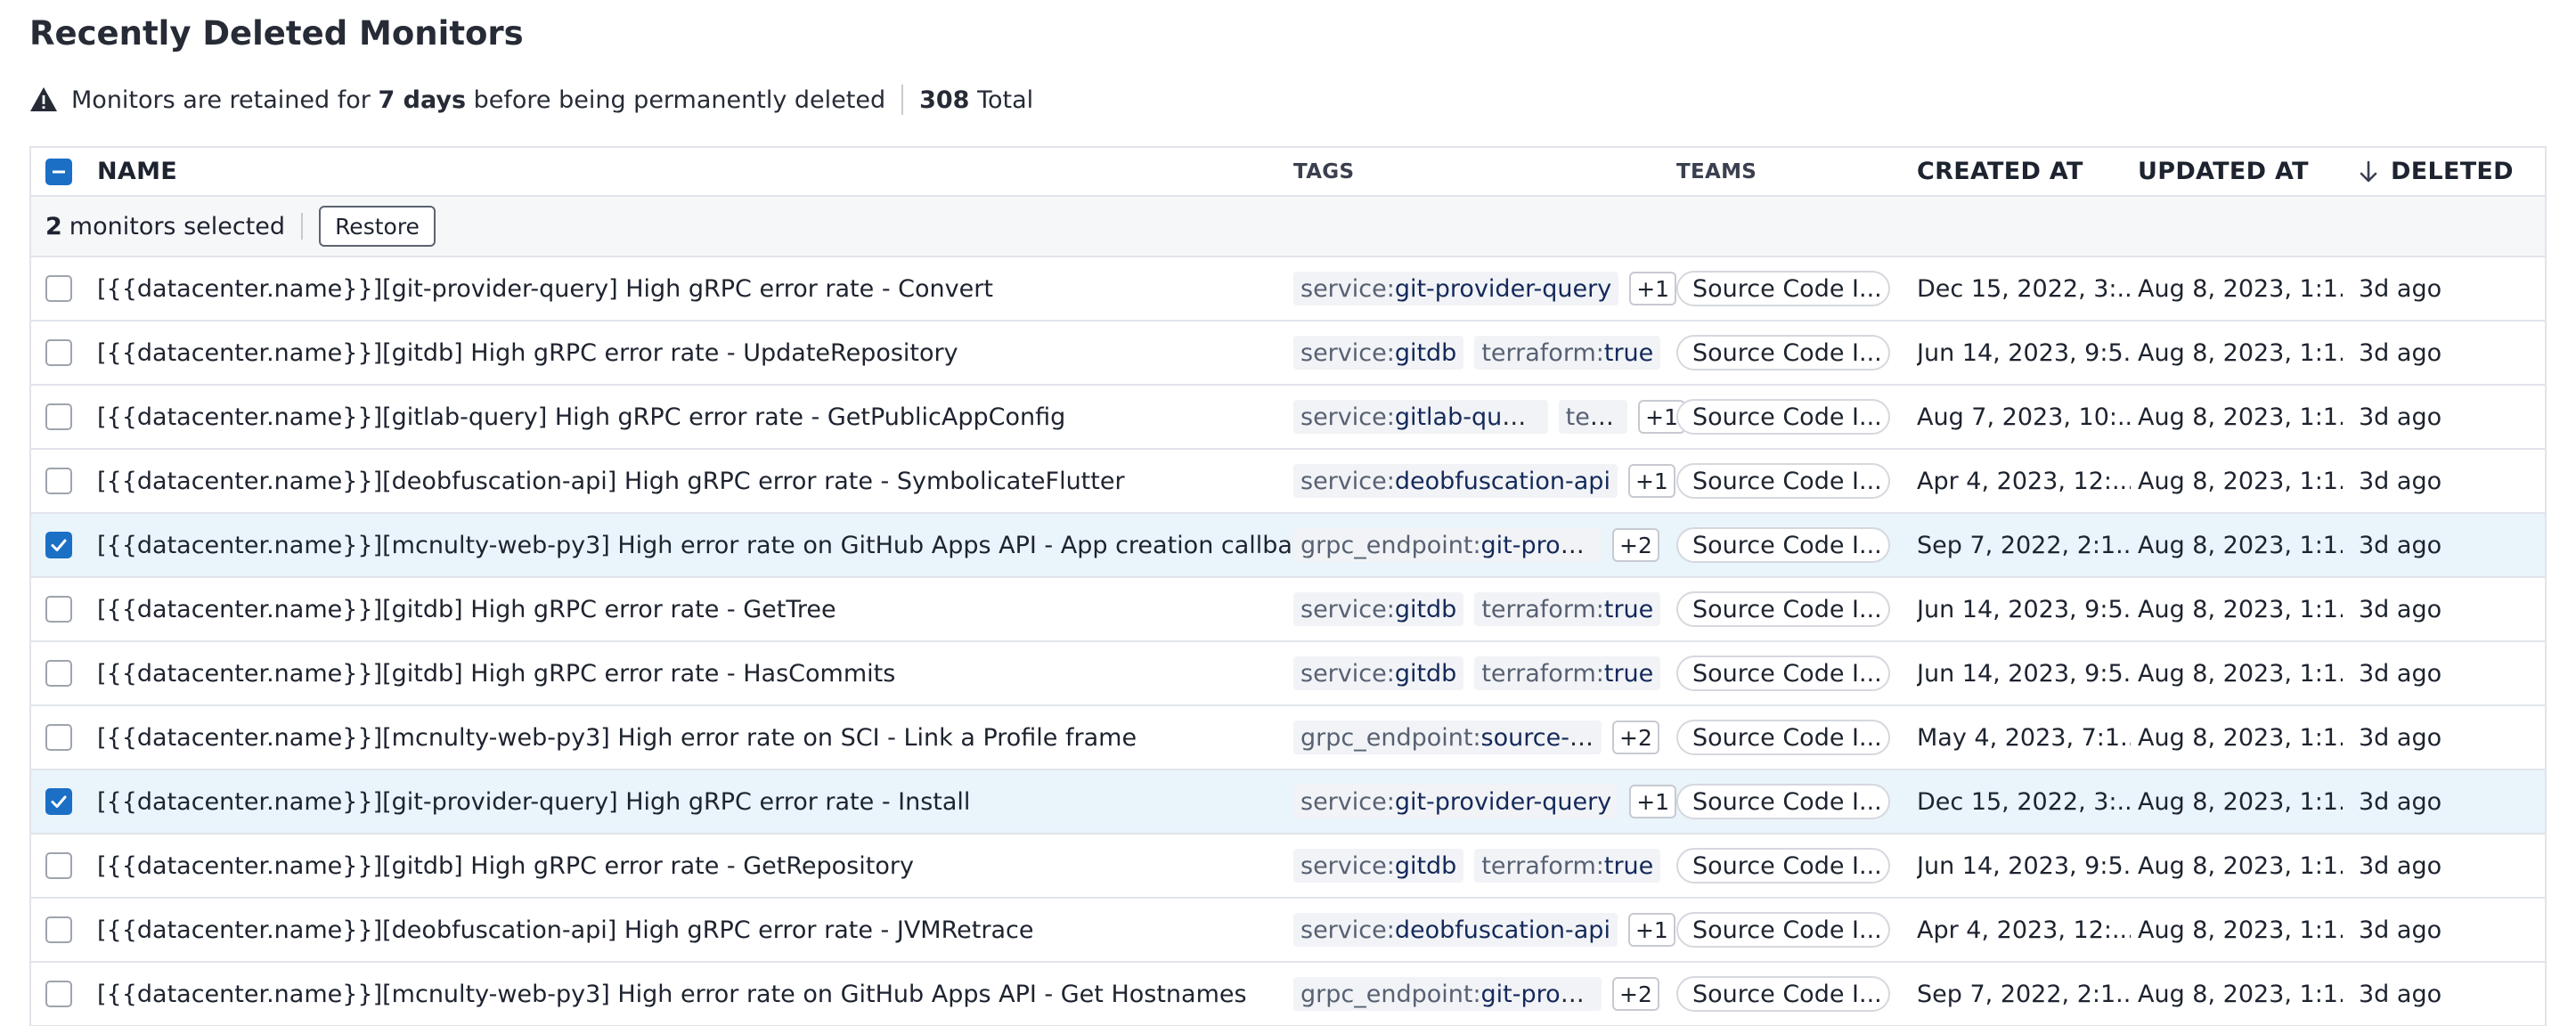 Image resolution: width=2576 pixels, height=1026 pixels. I want to click on warning-icon, so click(43, 99).